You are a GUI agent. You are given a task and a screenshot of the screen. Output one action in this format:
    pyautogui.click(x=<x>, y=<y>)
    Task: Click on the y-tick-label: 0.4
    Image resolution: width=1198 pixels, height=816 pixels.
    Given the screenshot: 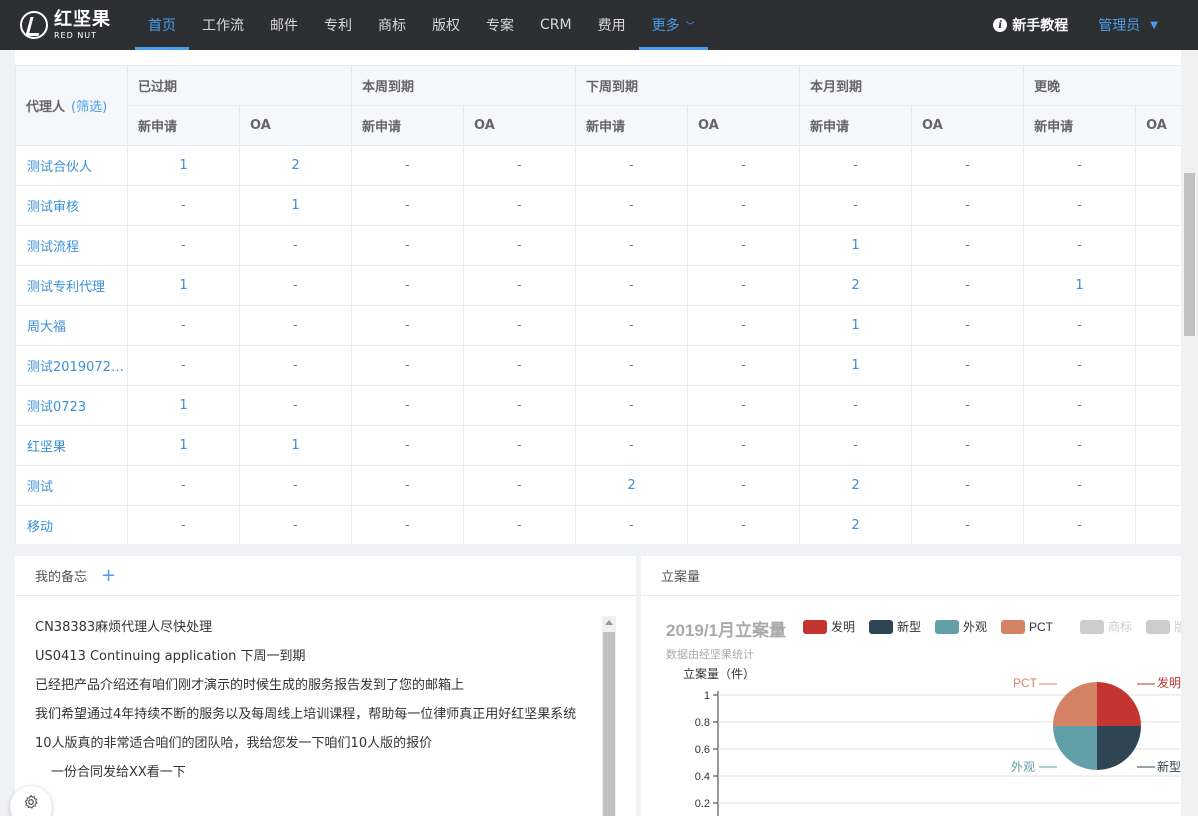 What is the action you would take?
    pyautogui.click(x=702, y=777)
    